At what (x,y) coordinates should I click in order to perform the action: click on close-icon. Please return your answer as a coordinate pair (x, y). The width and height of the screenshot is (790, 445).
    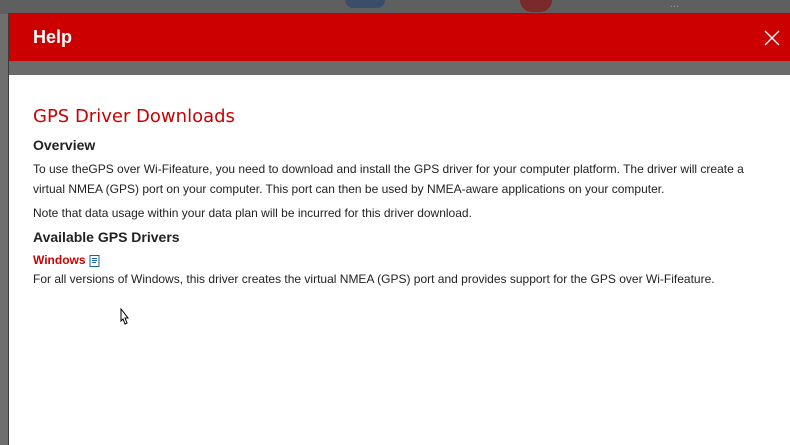
    Looking at the image, I should click on (772, 38).